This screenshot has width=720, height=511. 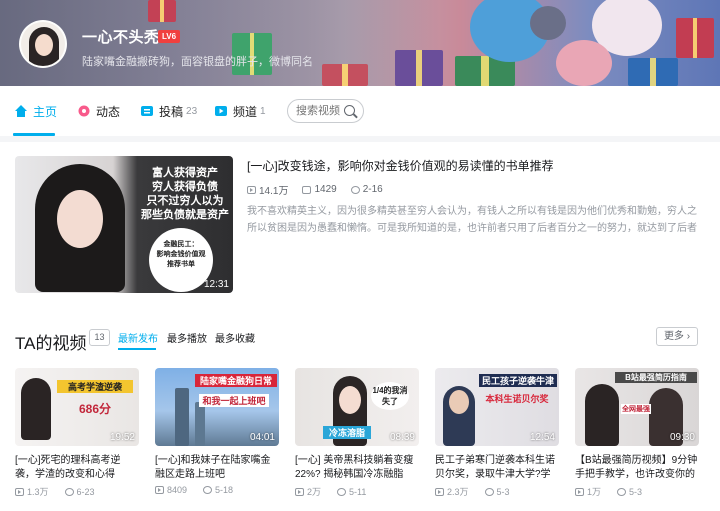 I want to click on thumb-person, so click(x=36, y=409).